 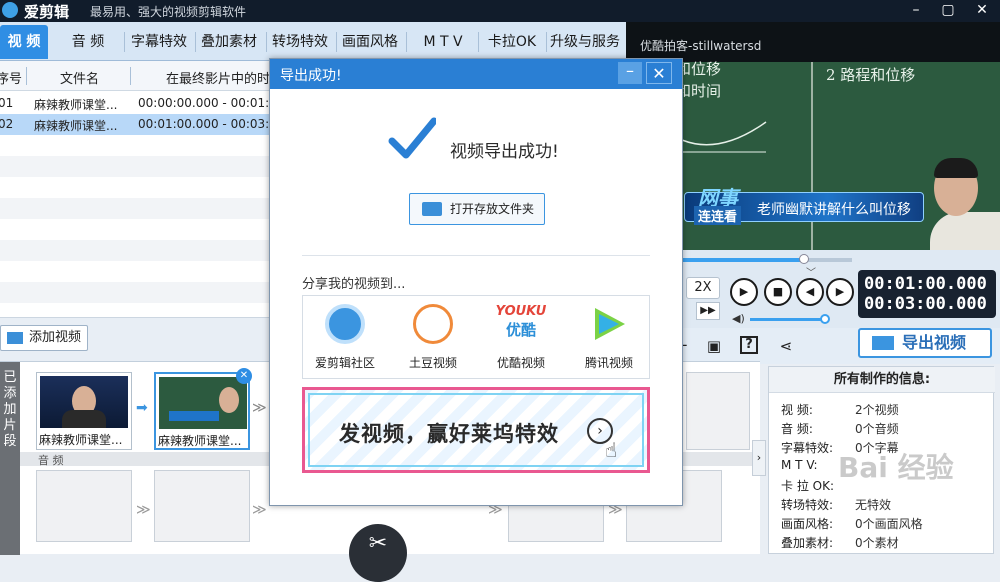 What do you see at coordinates (811, 271) in the screenshot?
I see `chevron-down-icon: ﹀` at bounding box center [811, 271].